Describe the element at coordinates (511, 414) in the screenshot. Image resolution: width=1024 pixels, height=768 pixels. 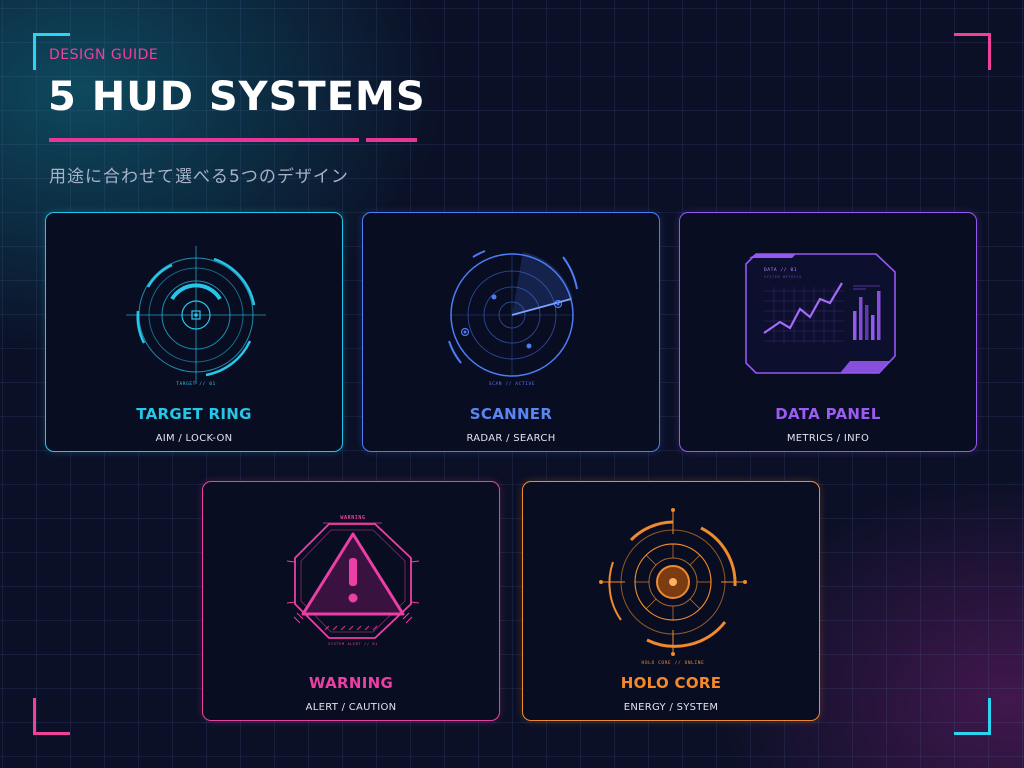
I see `card-title: SCANNER` at that location.